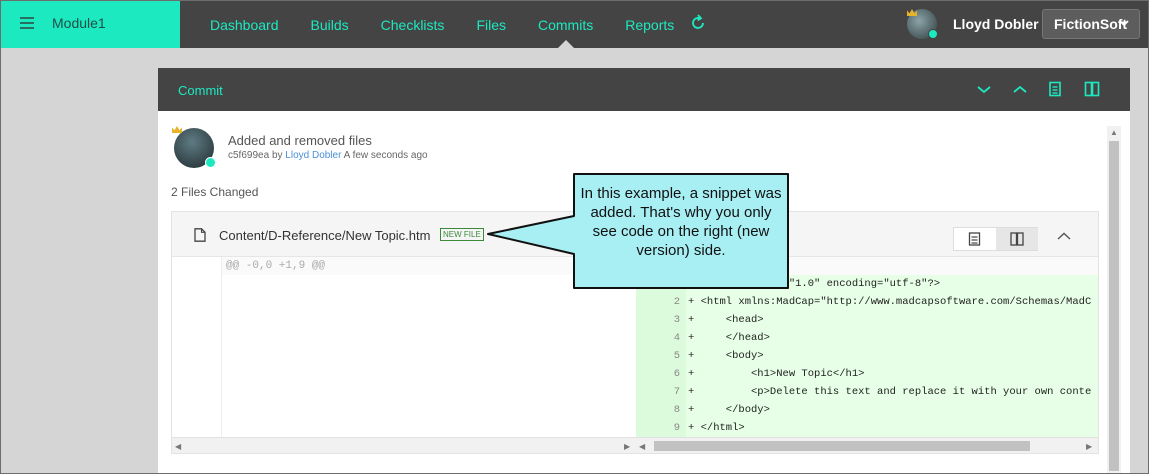 This screenshot has height=474, width=1149. I want to click on commit-message: Added and removed files, so click(300, 140).